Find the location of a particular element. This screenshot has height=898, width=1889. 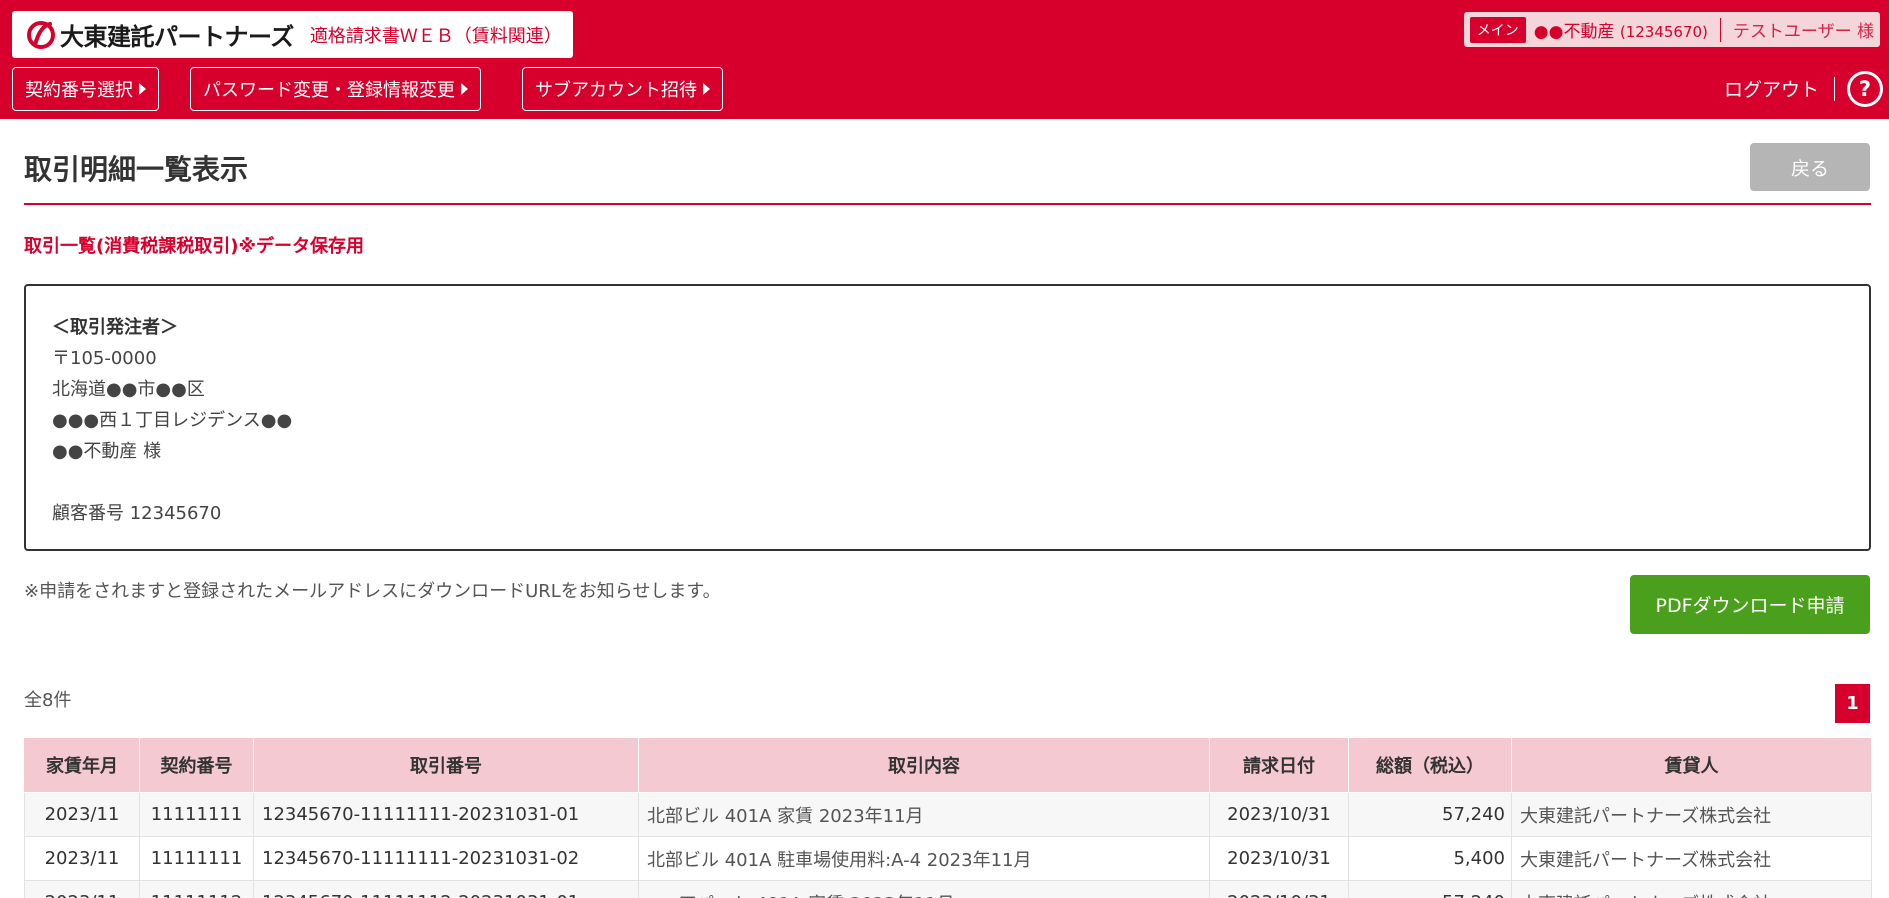

subaccount-invite-button: サブアカウント招待 is located at coordinates (622, 89).